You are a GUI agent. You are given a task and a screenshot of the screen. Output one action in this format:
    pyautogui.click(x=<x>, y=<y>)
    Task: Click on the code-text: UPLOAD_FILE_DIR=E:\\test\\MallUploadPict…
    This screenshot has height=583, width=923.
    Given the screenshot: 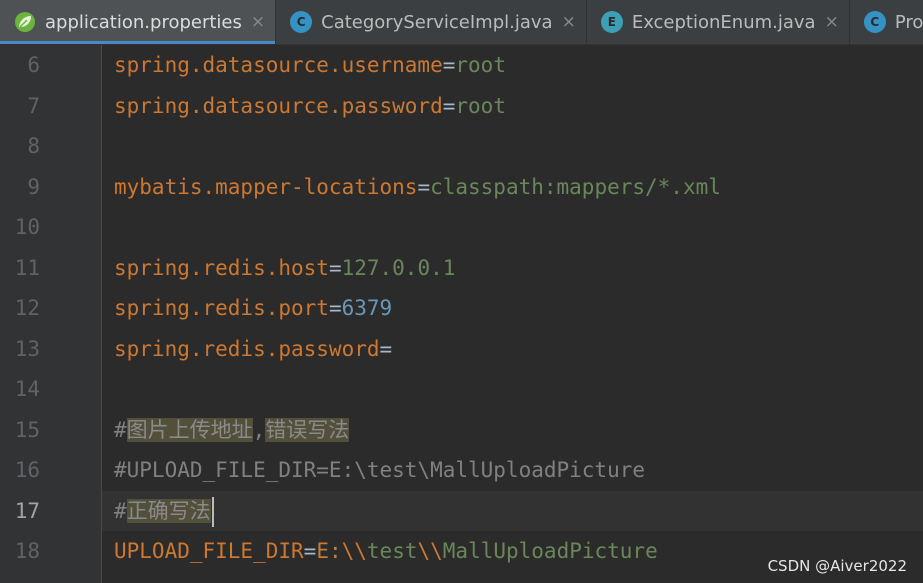 What is the action you would take?
    pyautogui.click(x=386, y=551)
    